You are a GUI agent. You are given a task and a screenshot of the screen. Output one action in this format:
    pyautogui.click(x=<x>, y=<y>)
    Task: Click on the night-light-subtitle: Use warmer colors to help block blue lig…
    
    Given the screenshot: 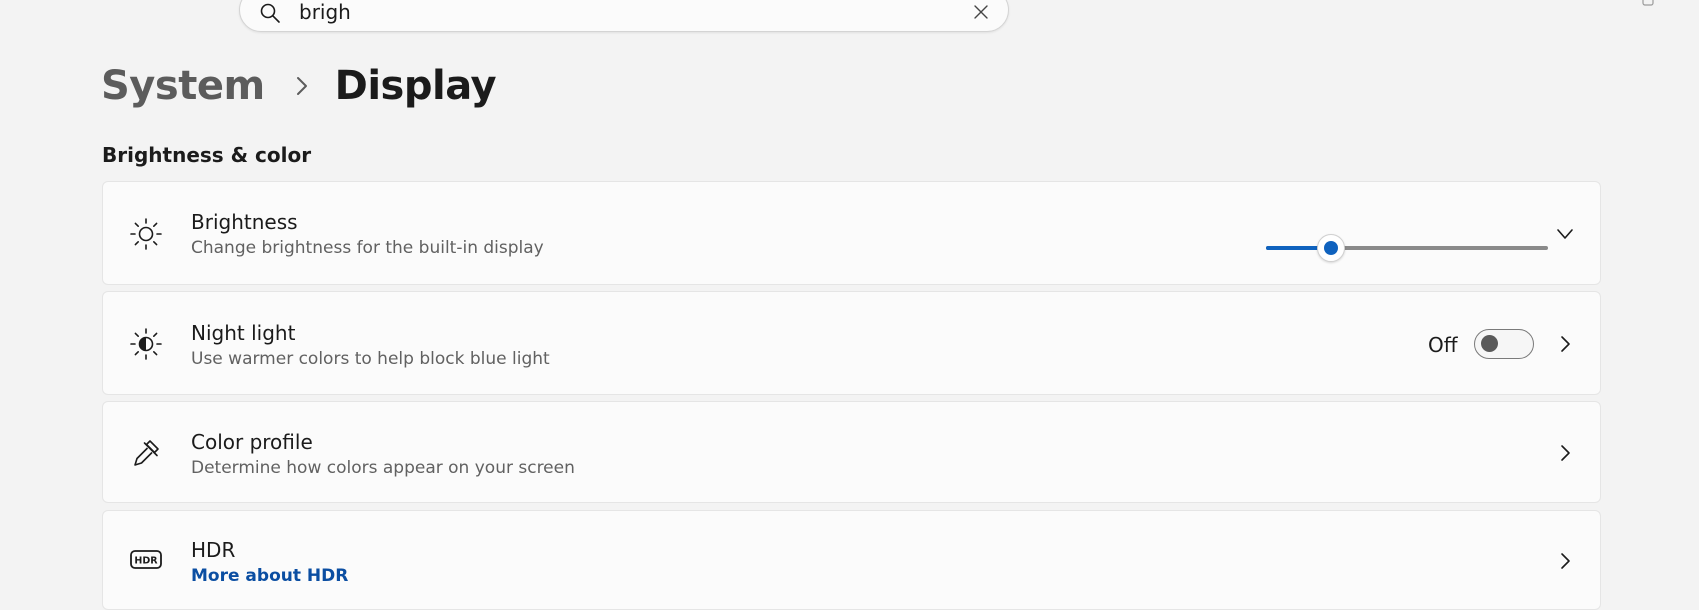 What is the action you would take?
    pyautogui.click(x=370, y=359)
    